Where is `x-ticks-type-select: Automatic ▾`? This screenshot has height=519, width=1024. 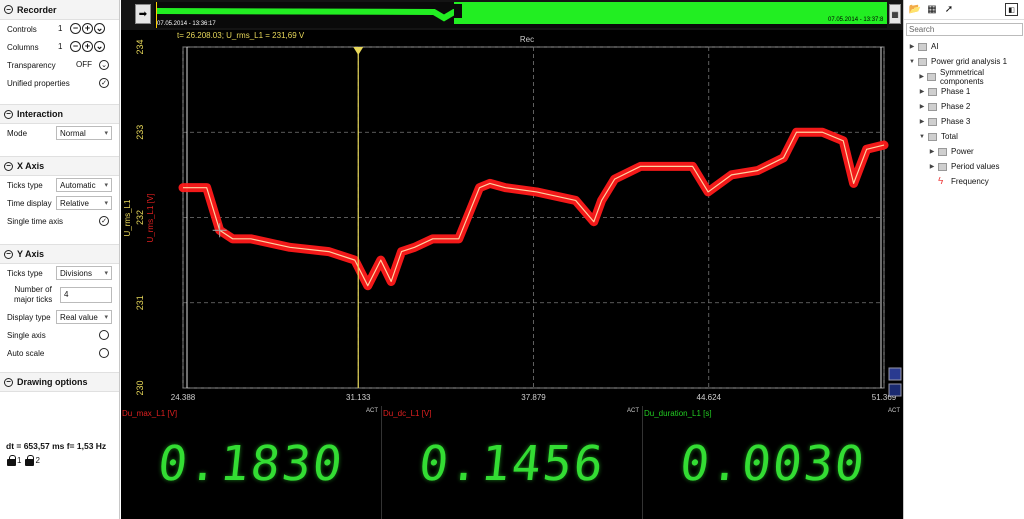
x-ticks-type-select: Automatic ▾ is located at coordinates (84, 185).